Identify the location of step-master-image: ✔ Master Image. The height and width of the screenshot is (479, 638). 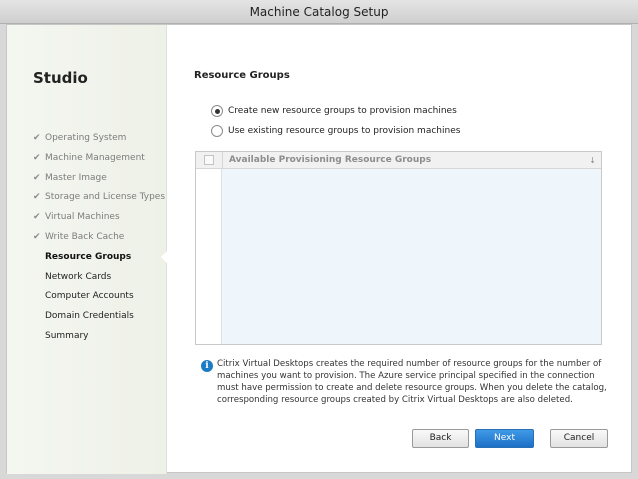
(100, 179).